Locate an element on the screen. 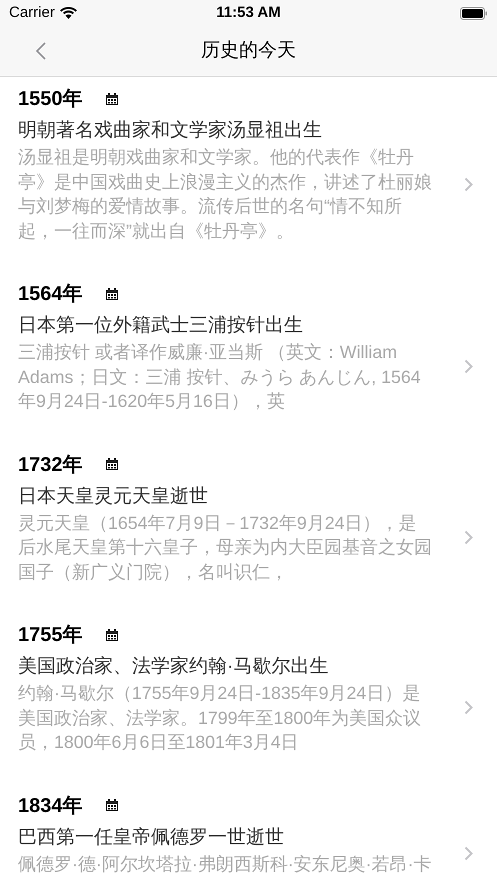 The image size is (497, 883). event-title: 明朝著名戏曲家和文学家汤显祖出生 is located at coordinates (170, 131).